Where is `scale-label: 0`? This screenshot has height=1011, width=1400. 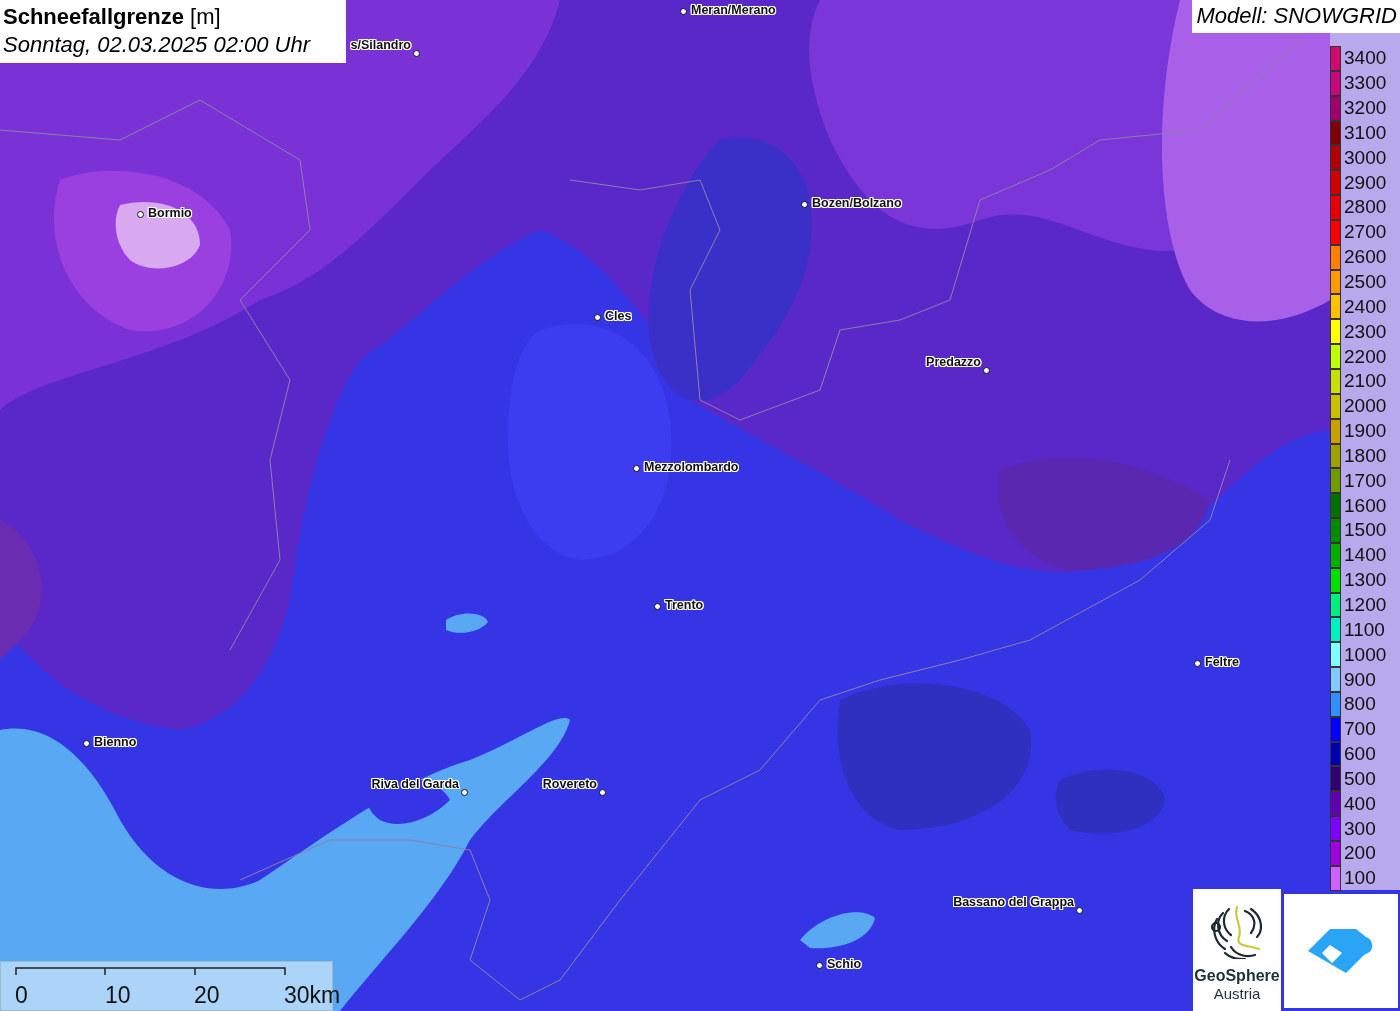
scale-label: 0 is located at coordinates (21, 995).